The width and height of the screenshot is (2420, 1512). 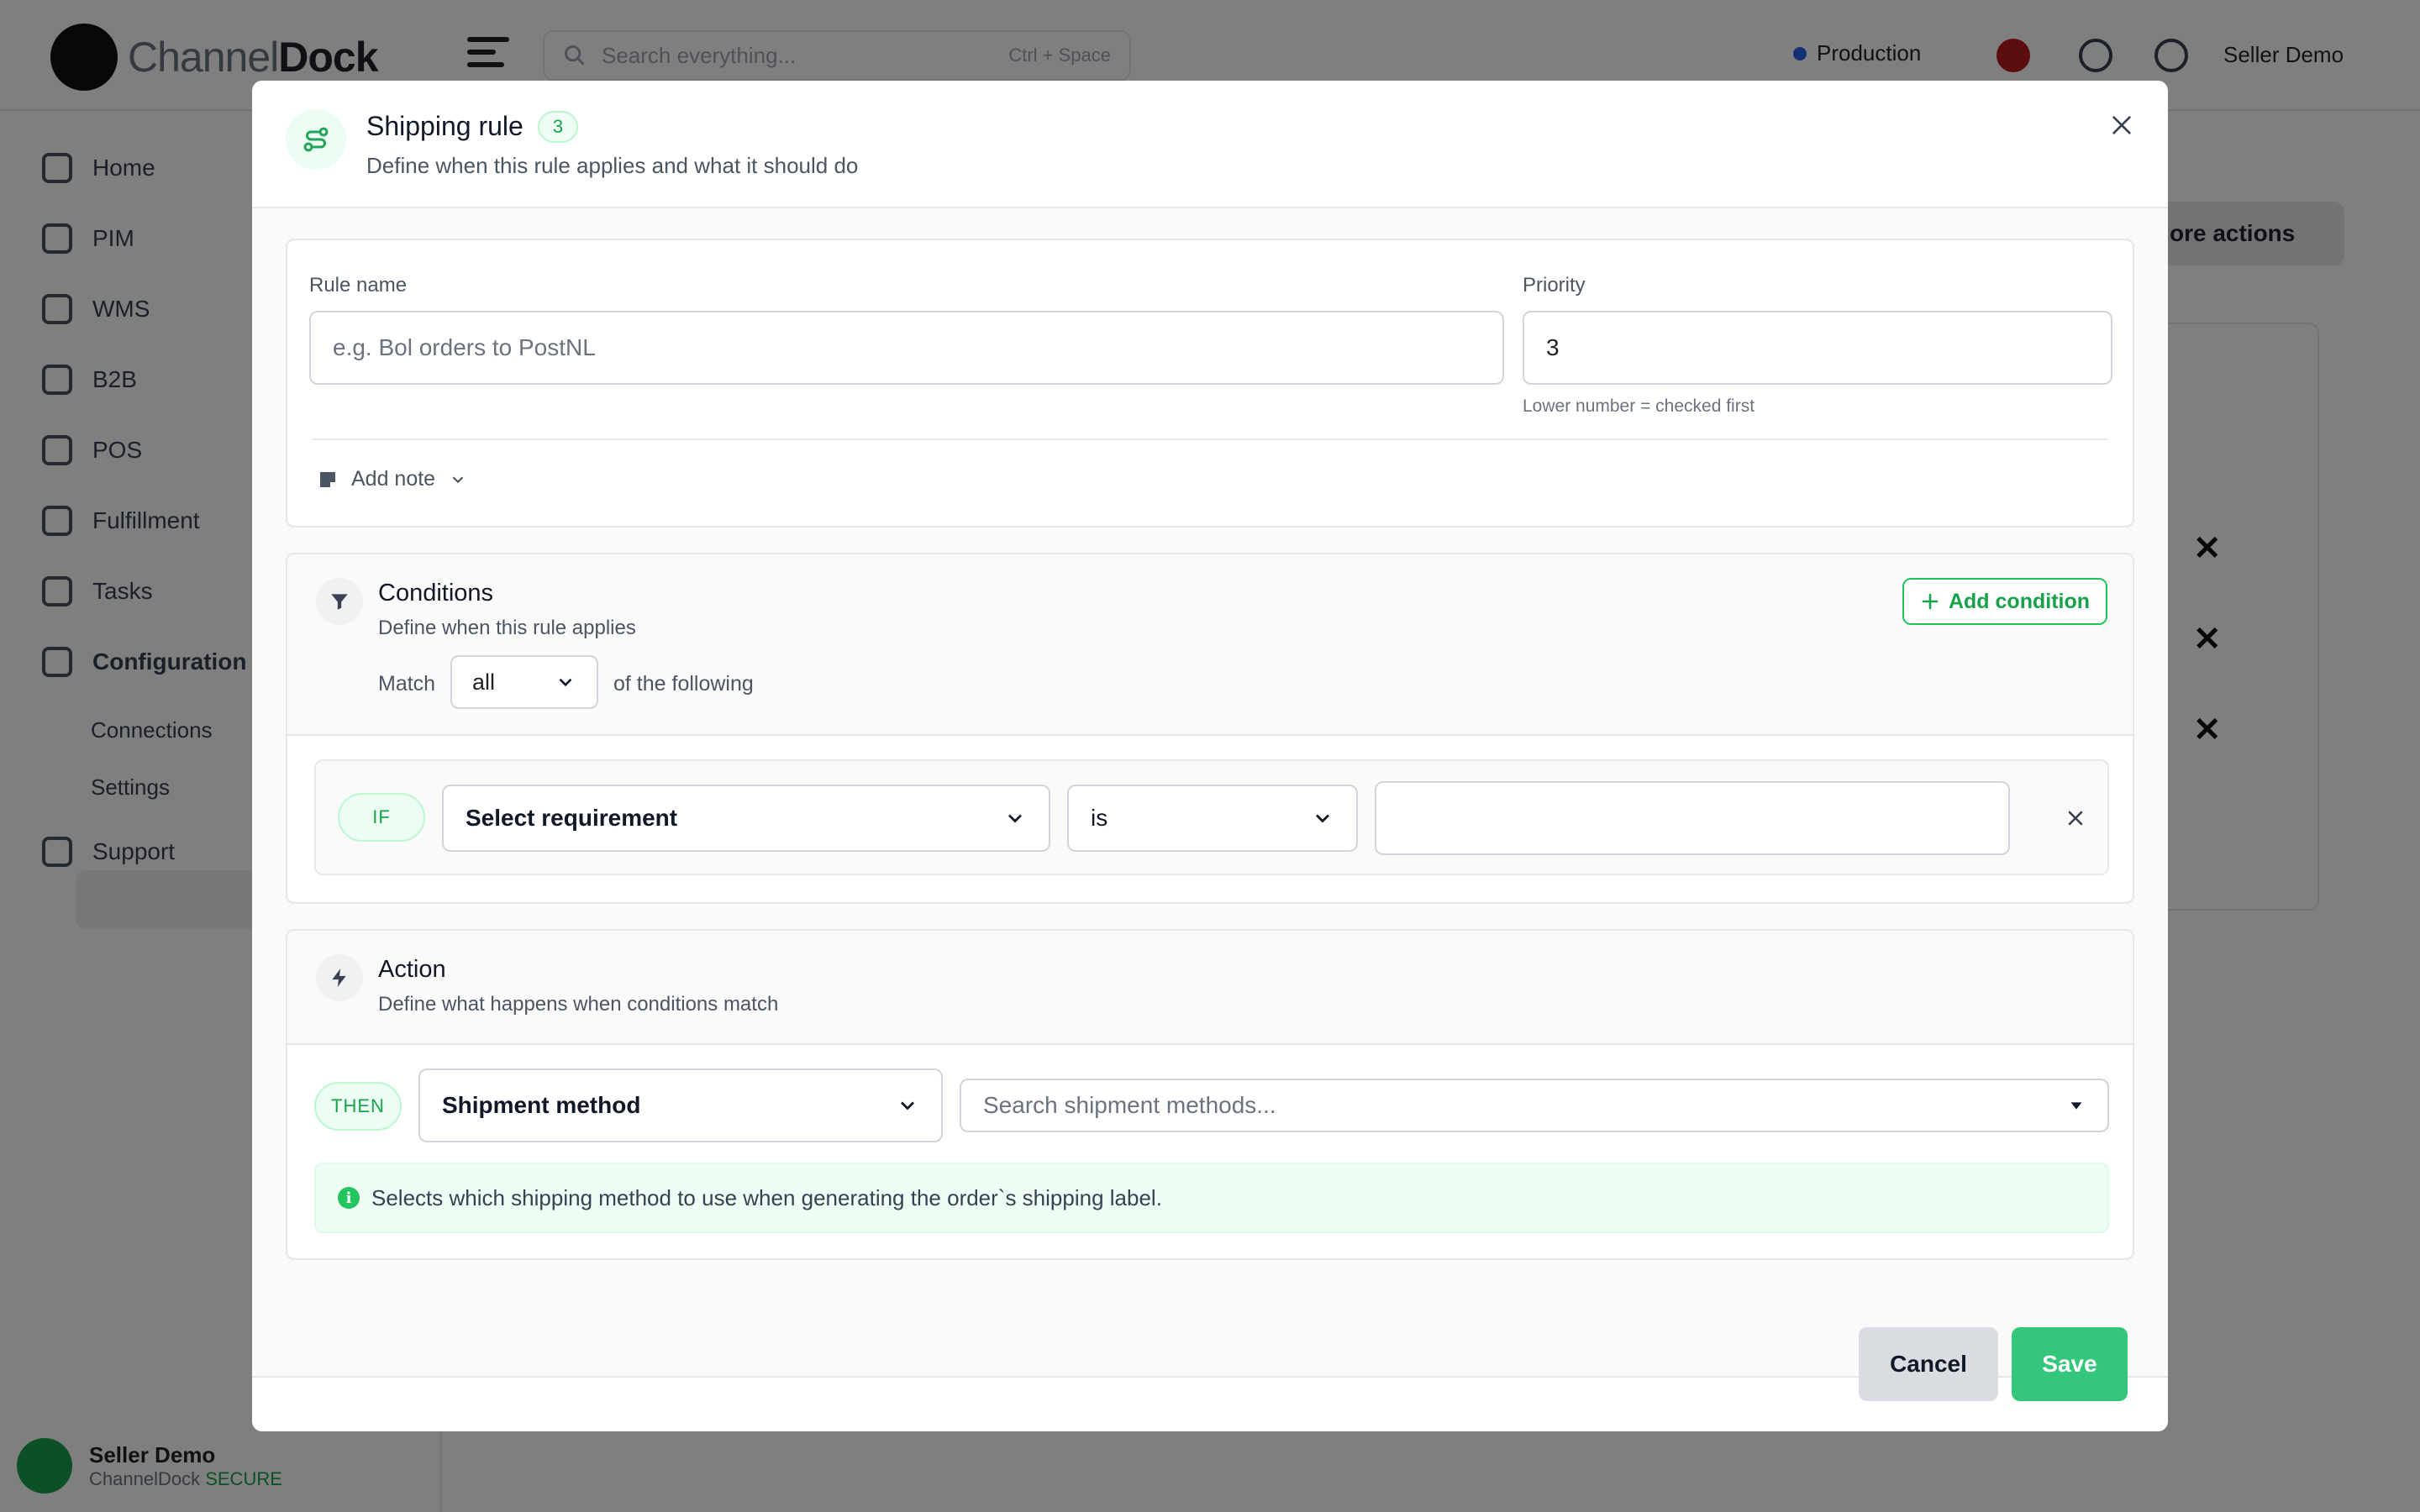 I want to click on operator-select: is, so click(x=1212, y=818).